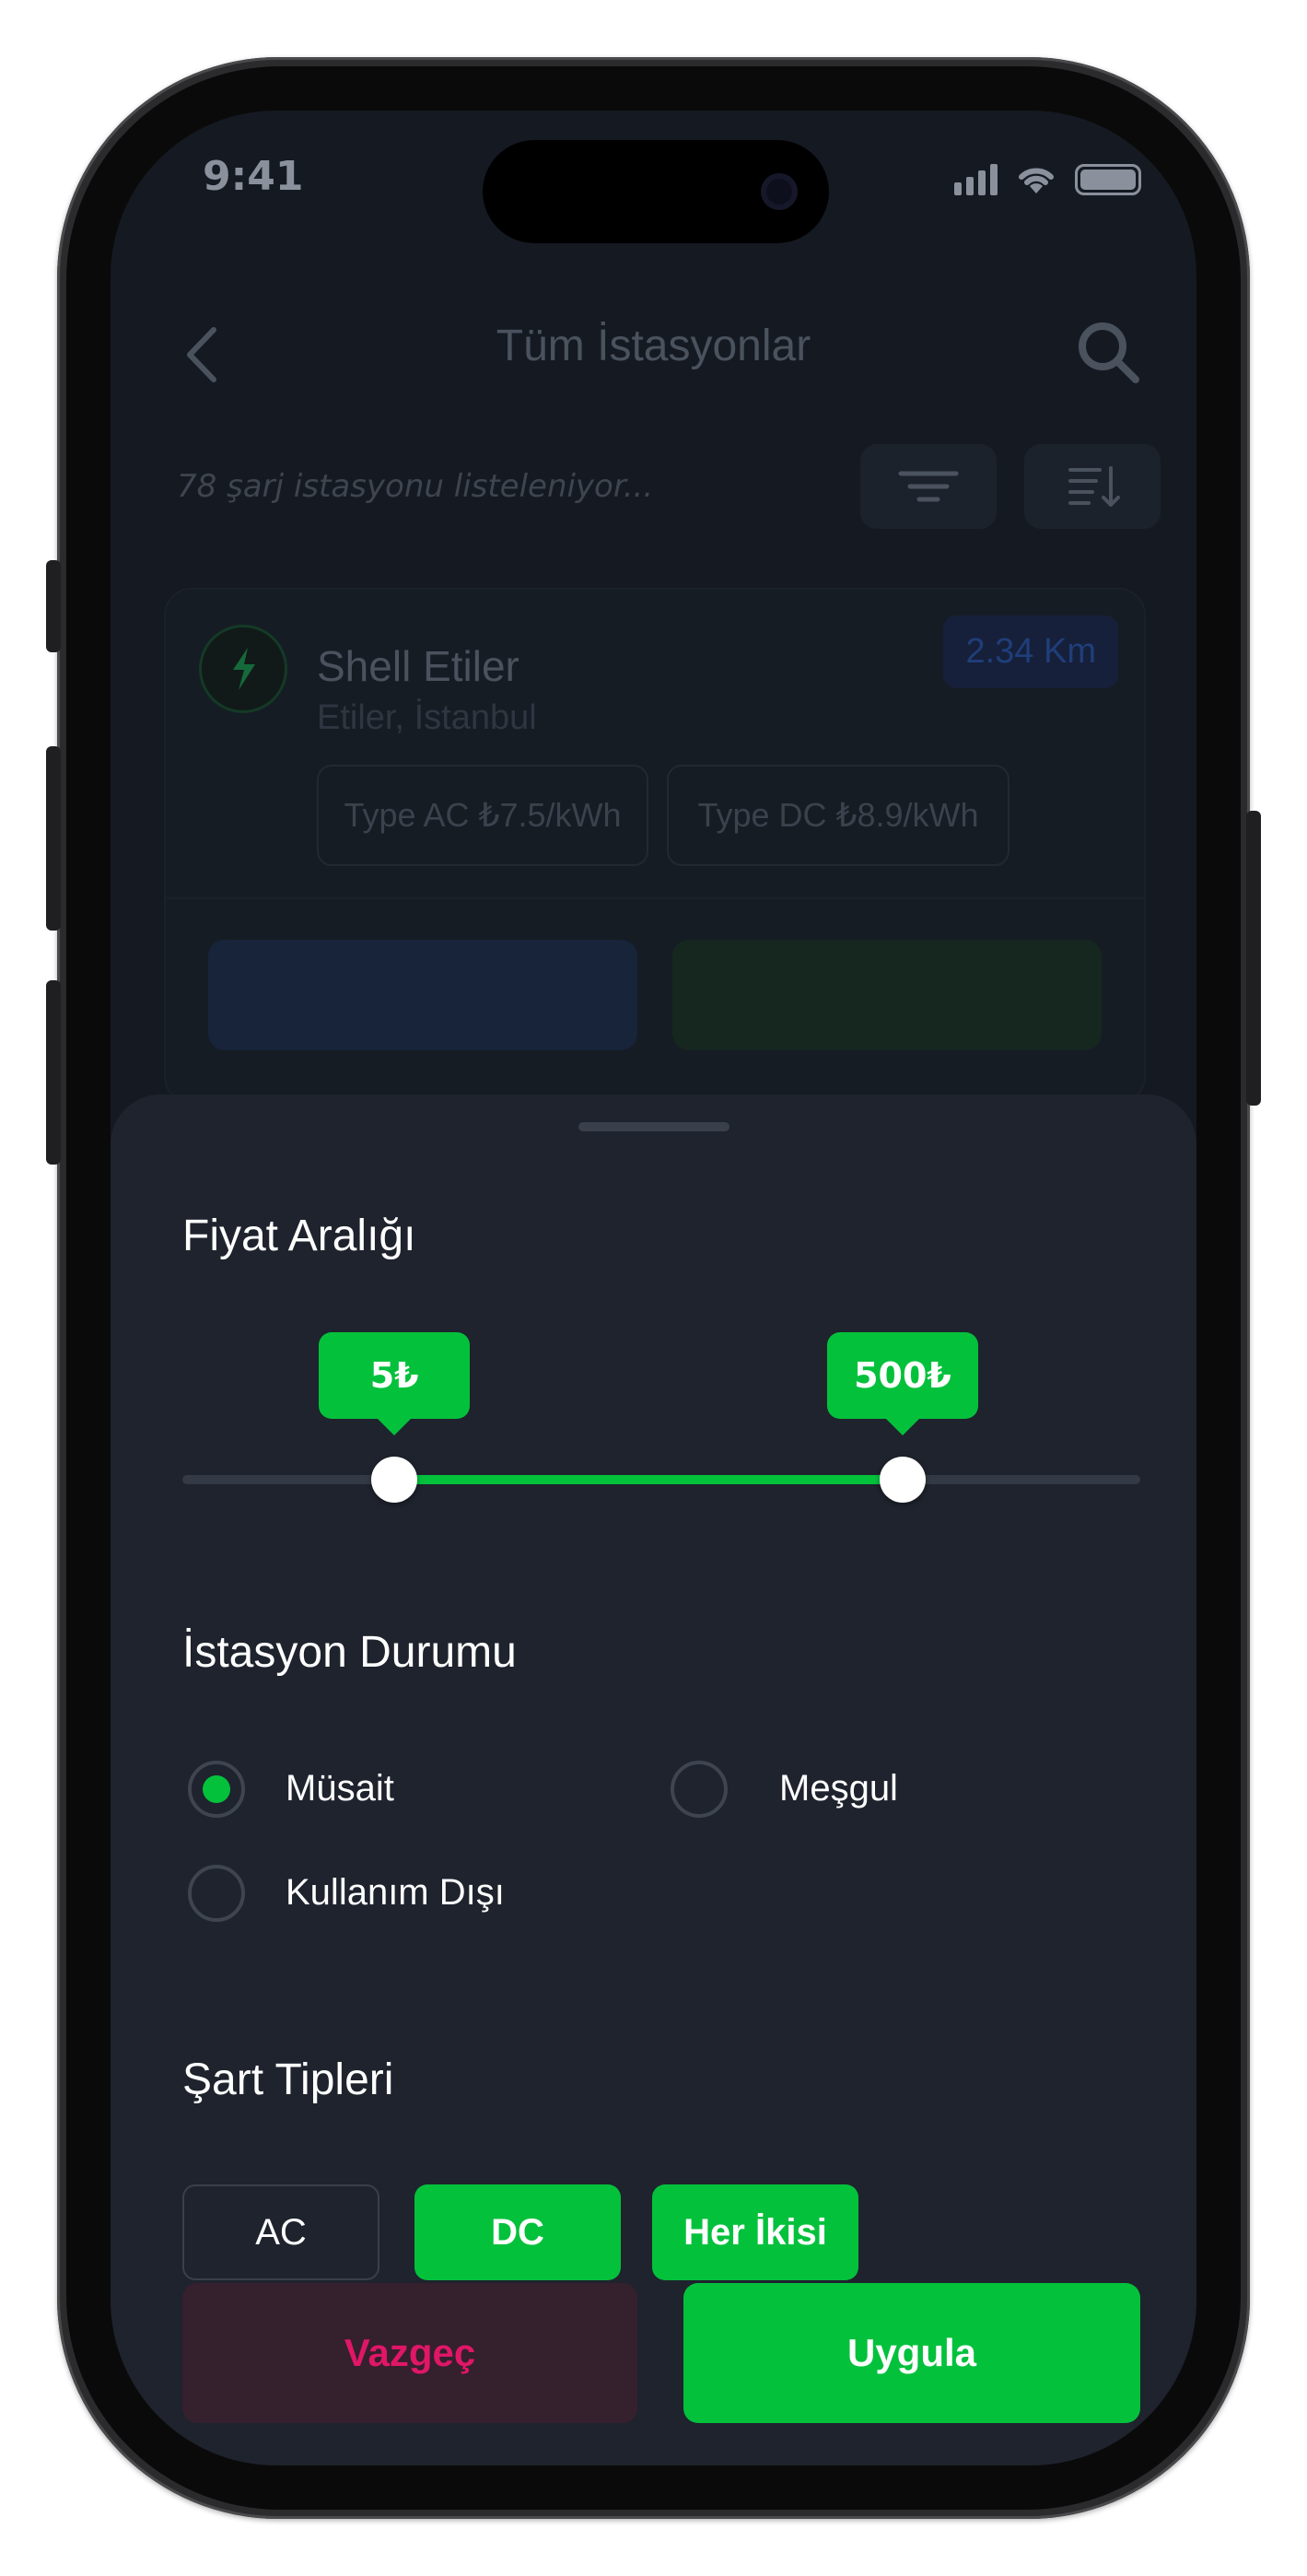  What do you see at coordinates (656, 191) in the screenshot?
I see `dynamic-island` at bounding box center [656, 191].